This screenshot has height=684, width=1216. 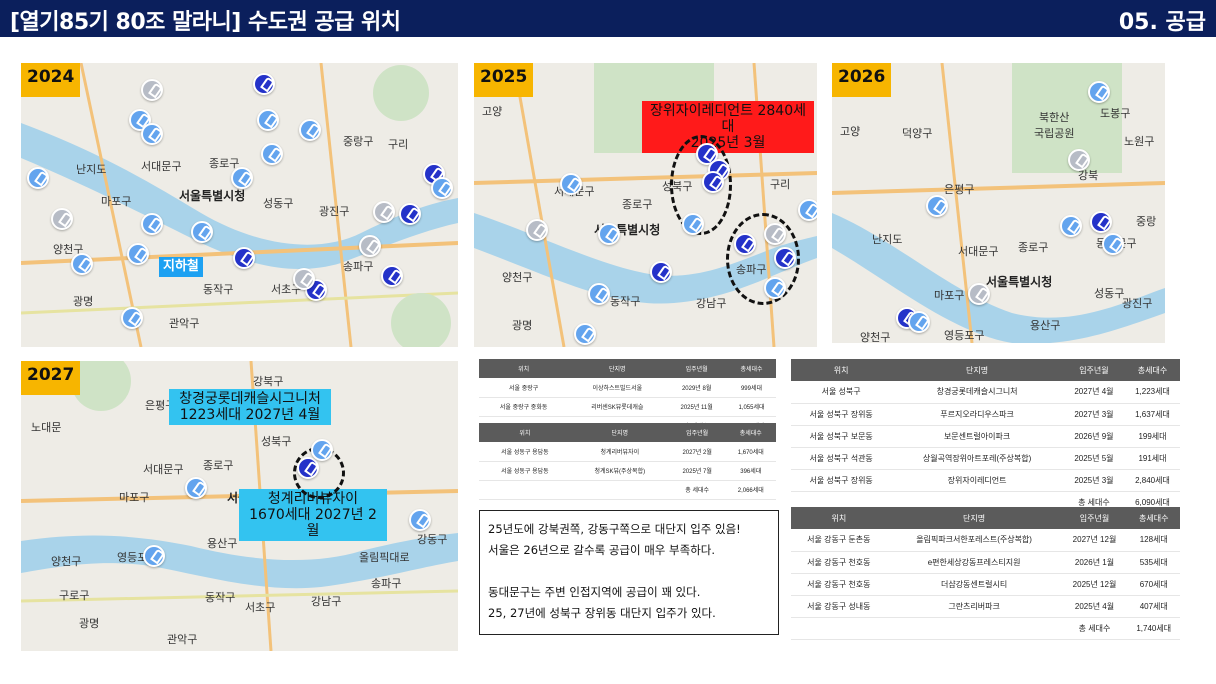 I want to click on cell: 2027년 4월, so click(x=1093, y=392).